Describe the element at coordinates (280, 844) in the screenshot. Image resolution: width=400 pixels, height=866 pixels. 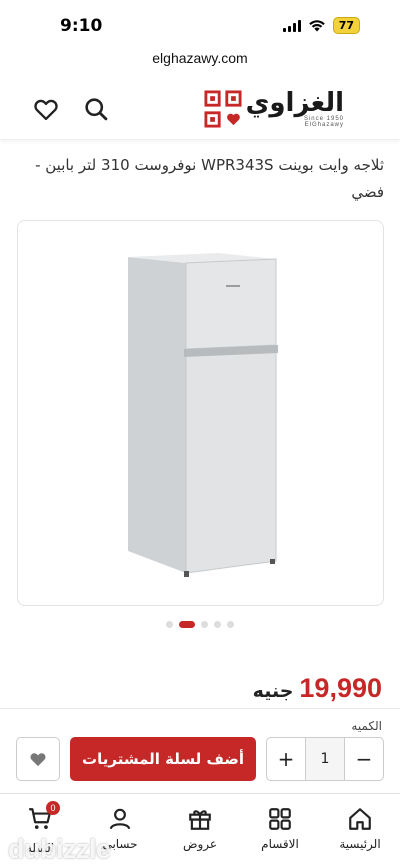
I see `nav-categories-label: الاقسام` at that location.